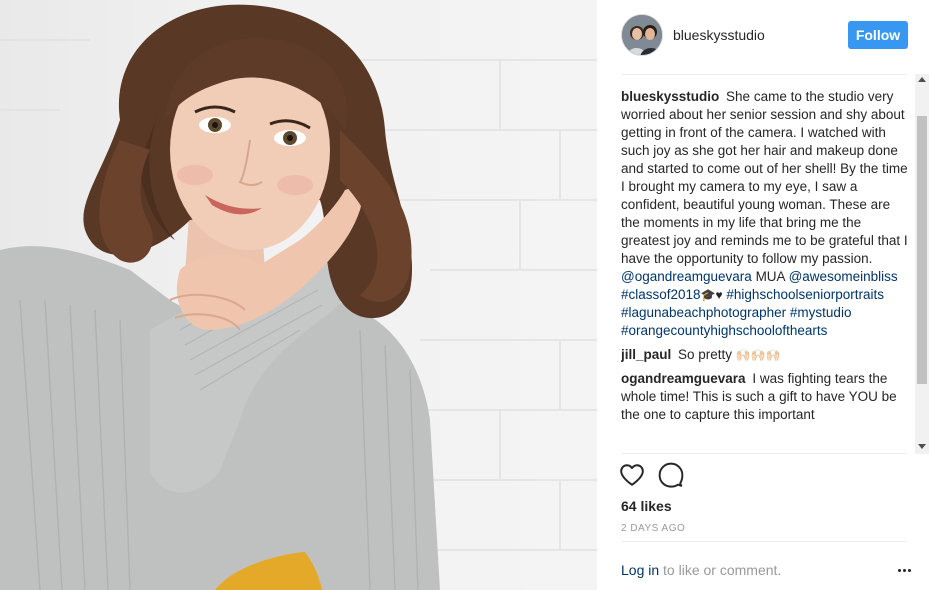  Describe the element at coordinates (711, 295) in the screenshot. I see `grad-cap-heart-emoji: 🎓♥` at that location.